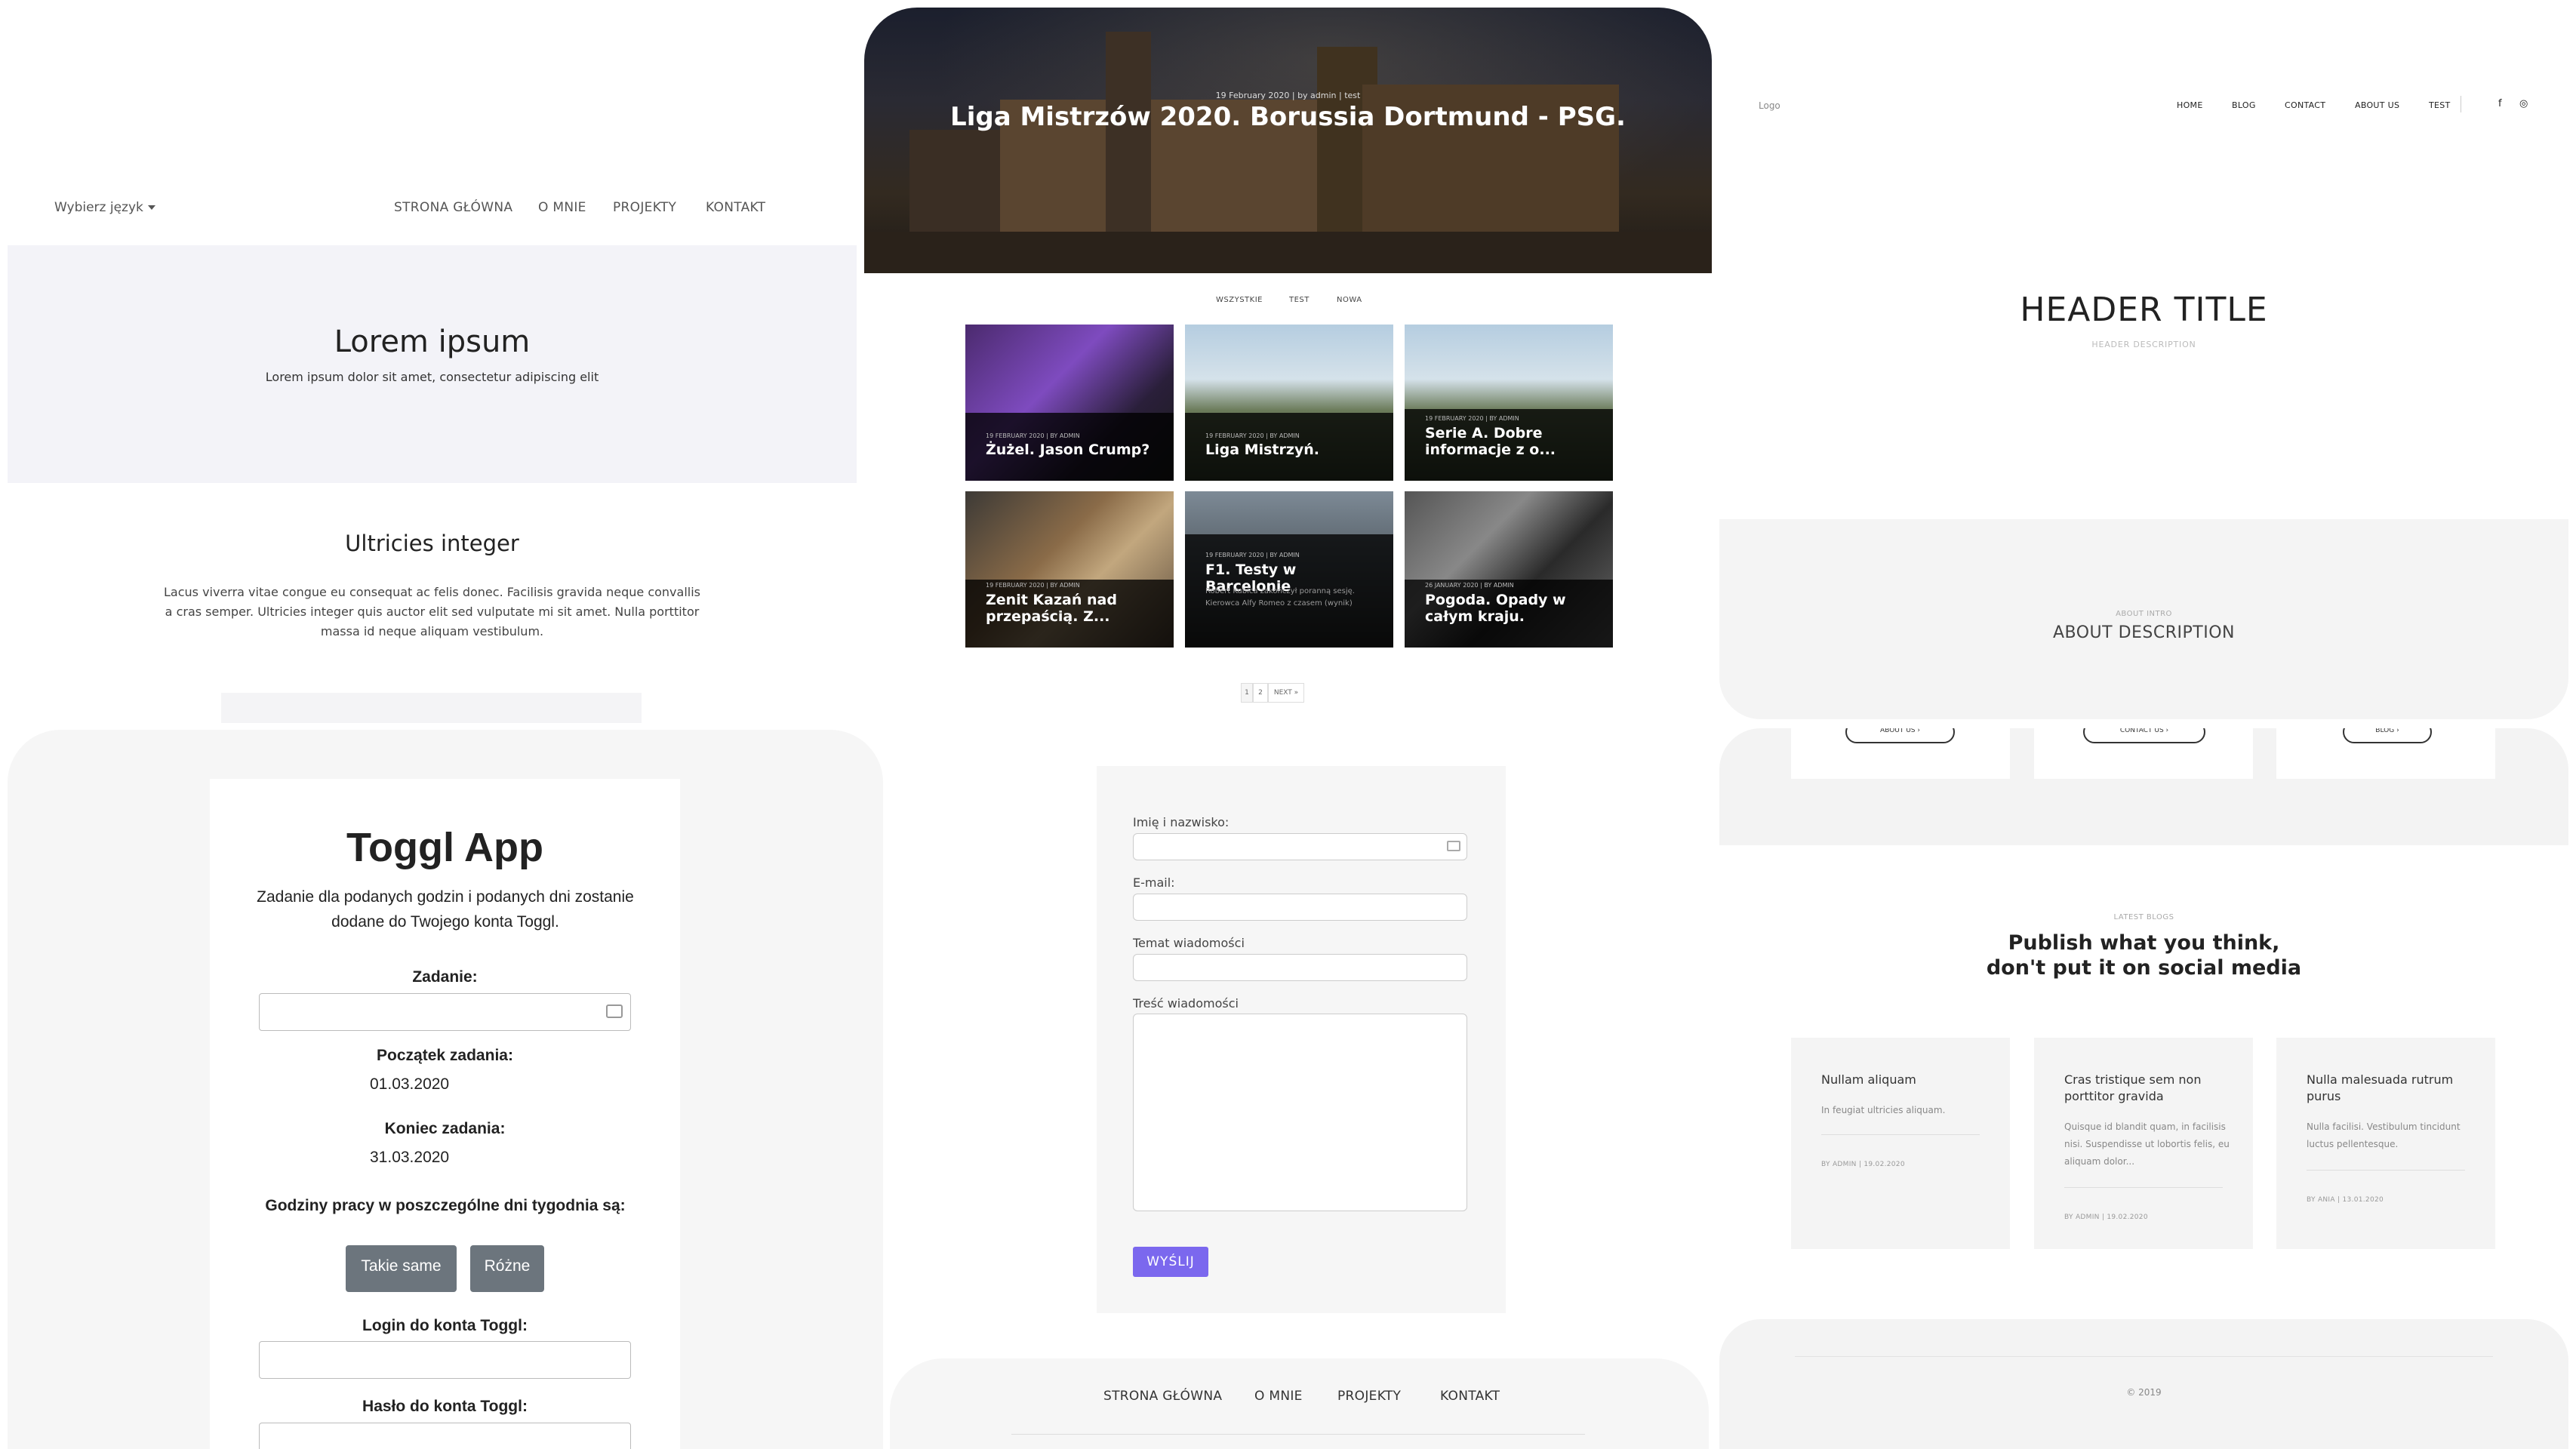  What do you see at coordinates (2244, 105) in the screenshot?
I see `nav-link-blog: BLOG` at bounding box center [2244, 105].